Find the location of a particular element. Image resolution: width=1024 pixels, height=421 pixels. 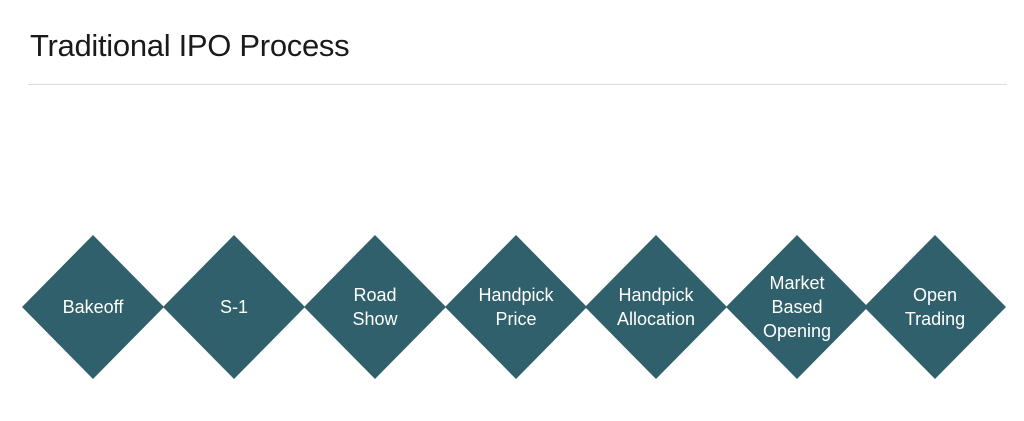

process-step-handpick-allocation: Handpick Allocation is located at coordinates (656, 307).